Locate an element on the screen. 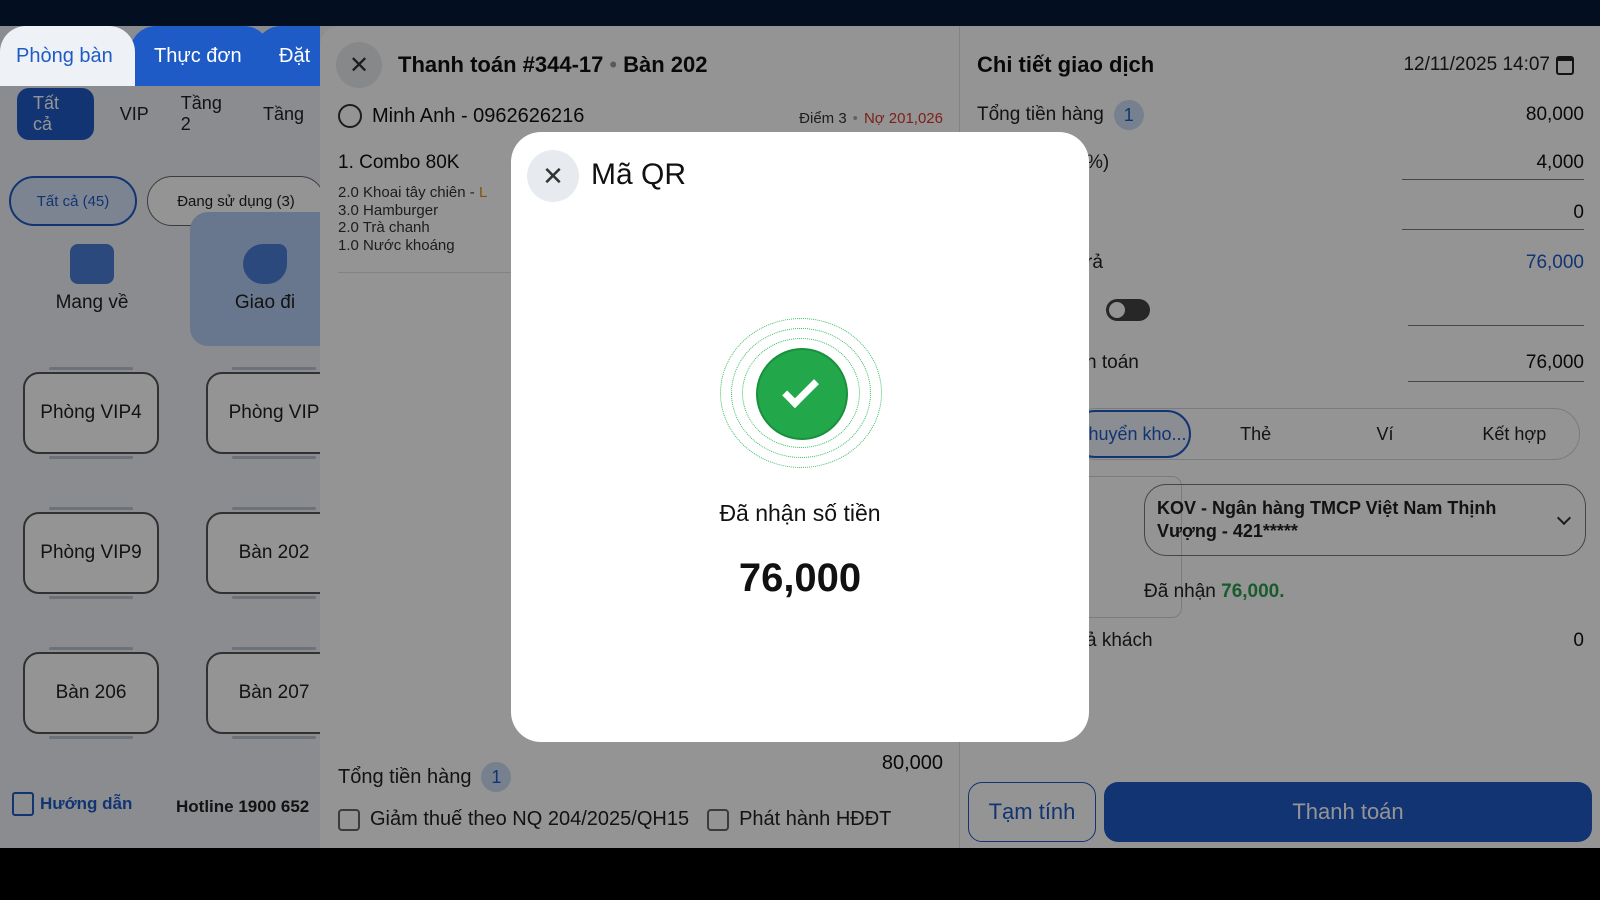  navigation-bar is located at coordinates (800, 874).